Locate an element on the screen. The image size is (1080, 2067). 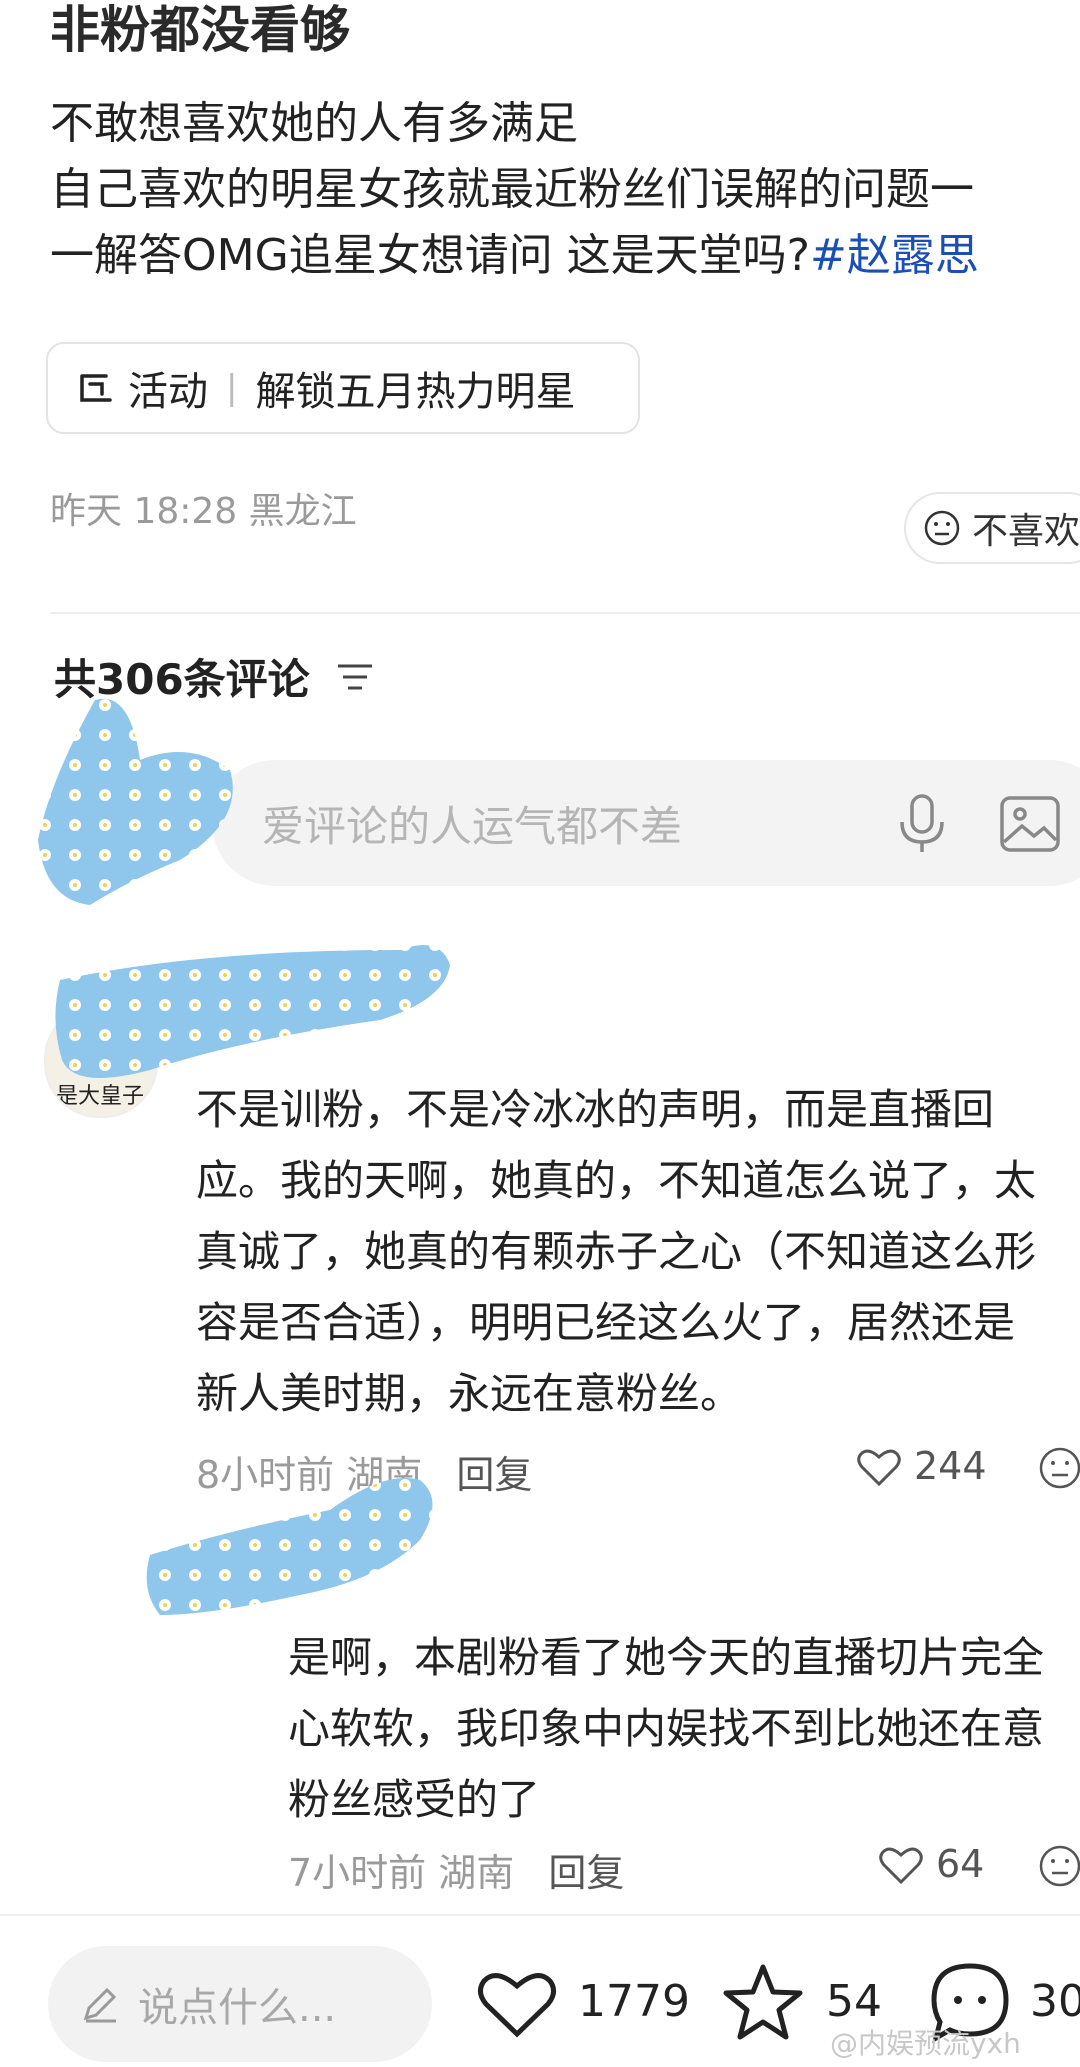
like-count: 244 is located at coordinates (950, 1466).